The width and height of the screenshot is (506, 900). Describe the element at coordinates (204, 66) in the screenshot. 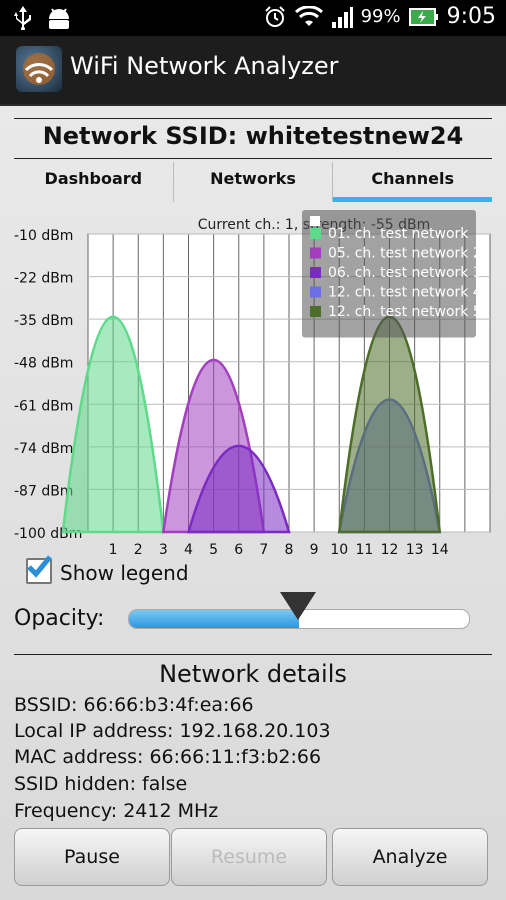

I see `app-title: WiFi Network Analyzer` at that location.